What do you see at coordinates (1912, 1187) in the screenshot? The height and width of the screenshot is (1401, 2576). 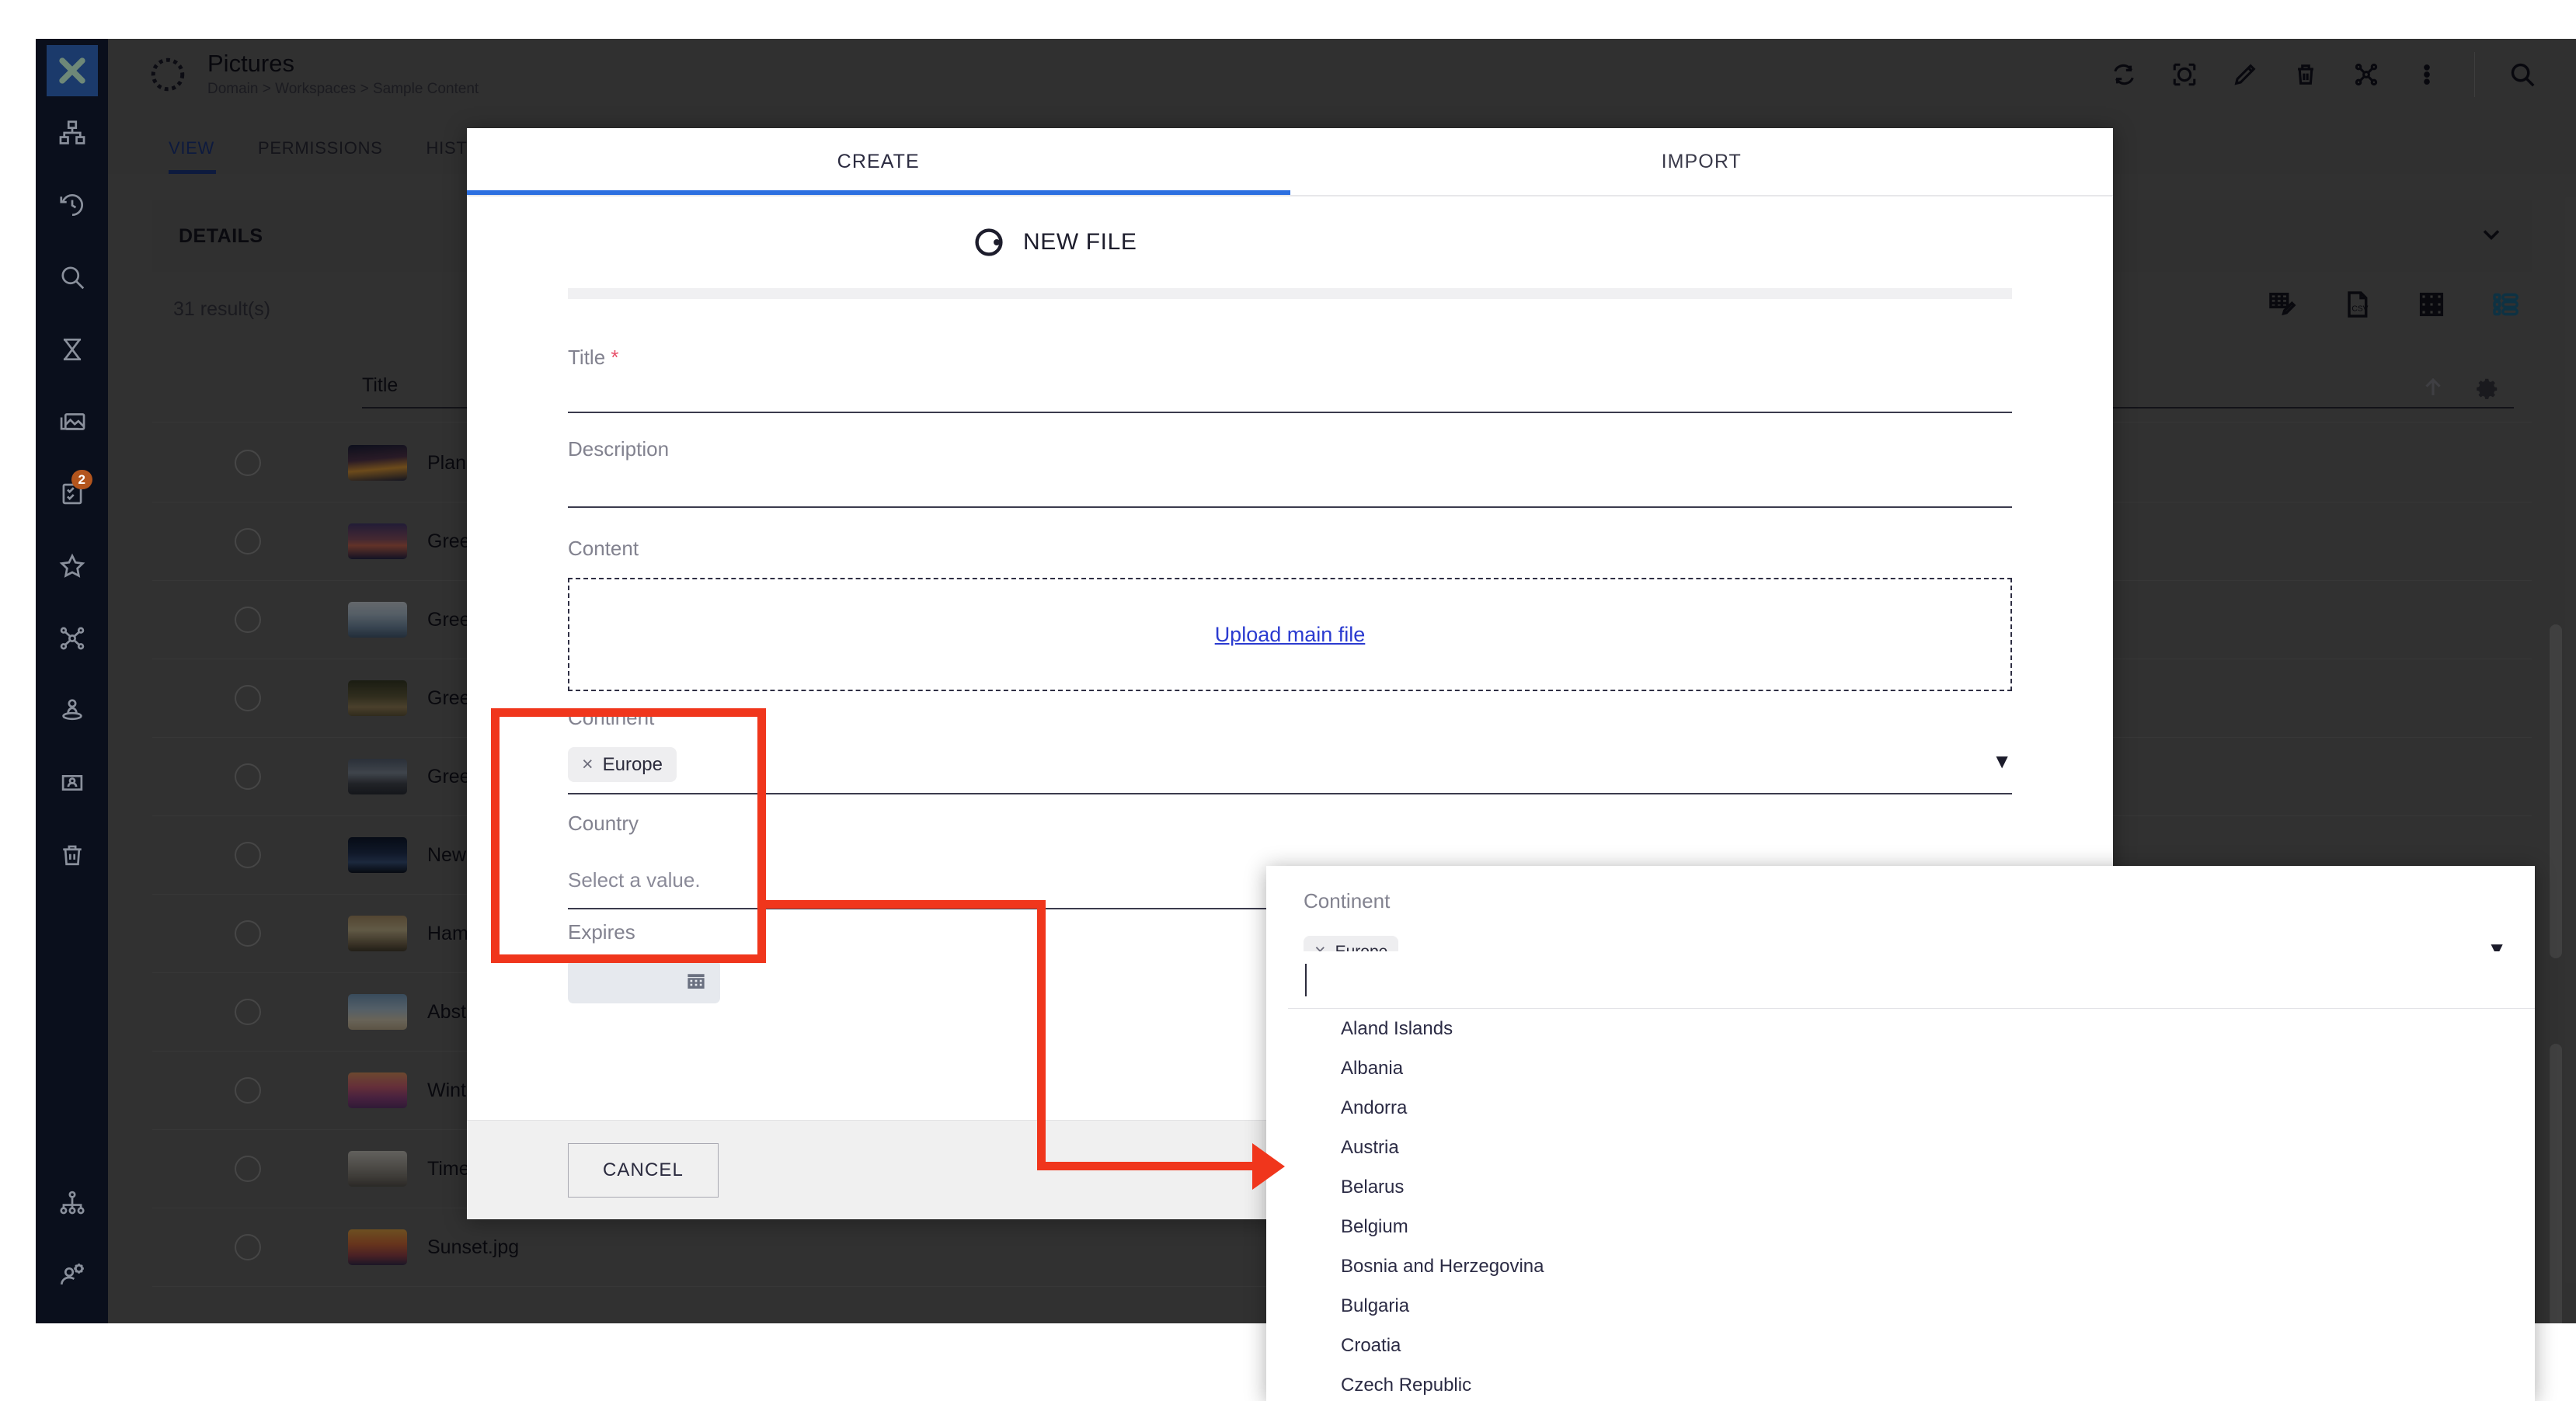 I see `list-item-belarus: Belarus` at bounding box center [1912, 1187].